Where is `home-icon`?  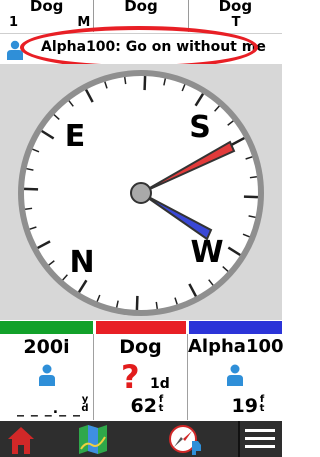
home-icon is located at coordinates (21, 439).